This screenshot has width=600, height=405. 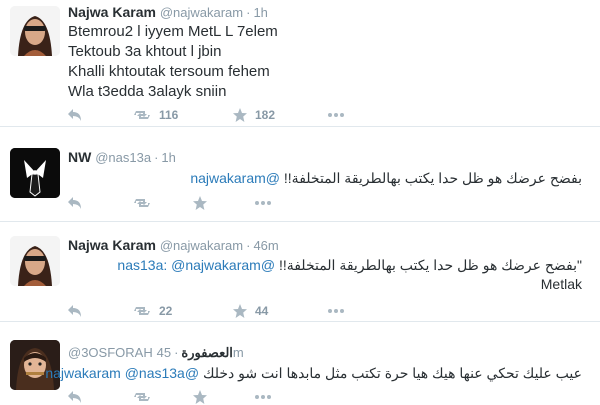 I want to click on tweet-text-line: Khalli khtoutak tersoum fehem, so click(x=169, y=71).